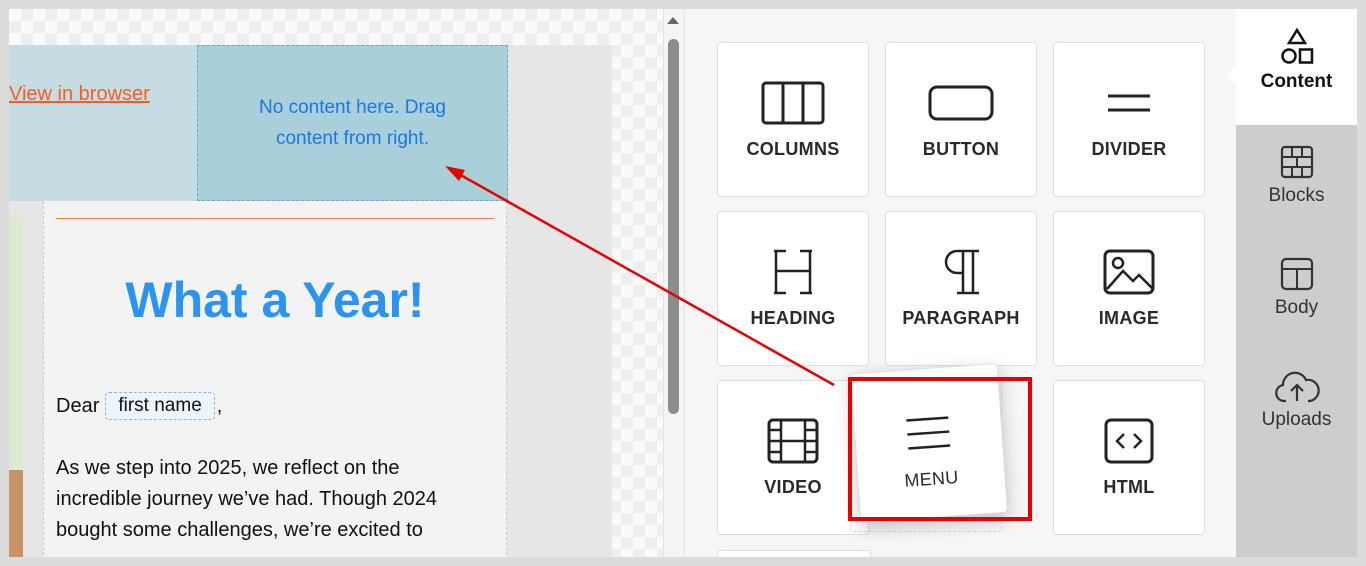  What do you see at coordinates (219, 405) in the screenshot?
I see `greeting-suffix: ,` at bounding box center [219, 405].